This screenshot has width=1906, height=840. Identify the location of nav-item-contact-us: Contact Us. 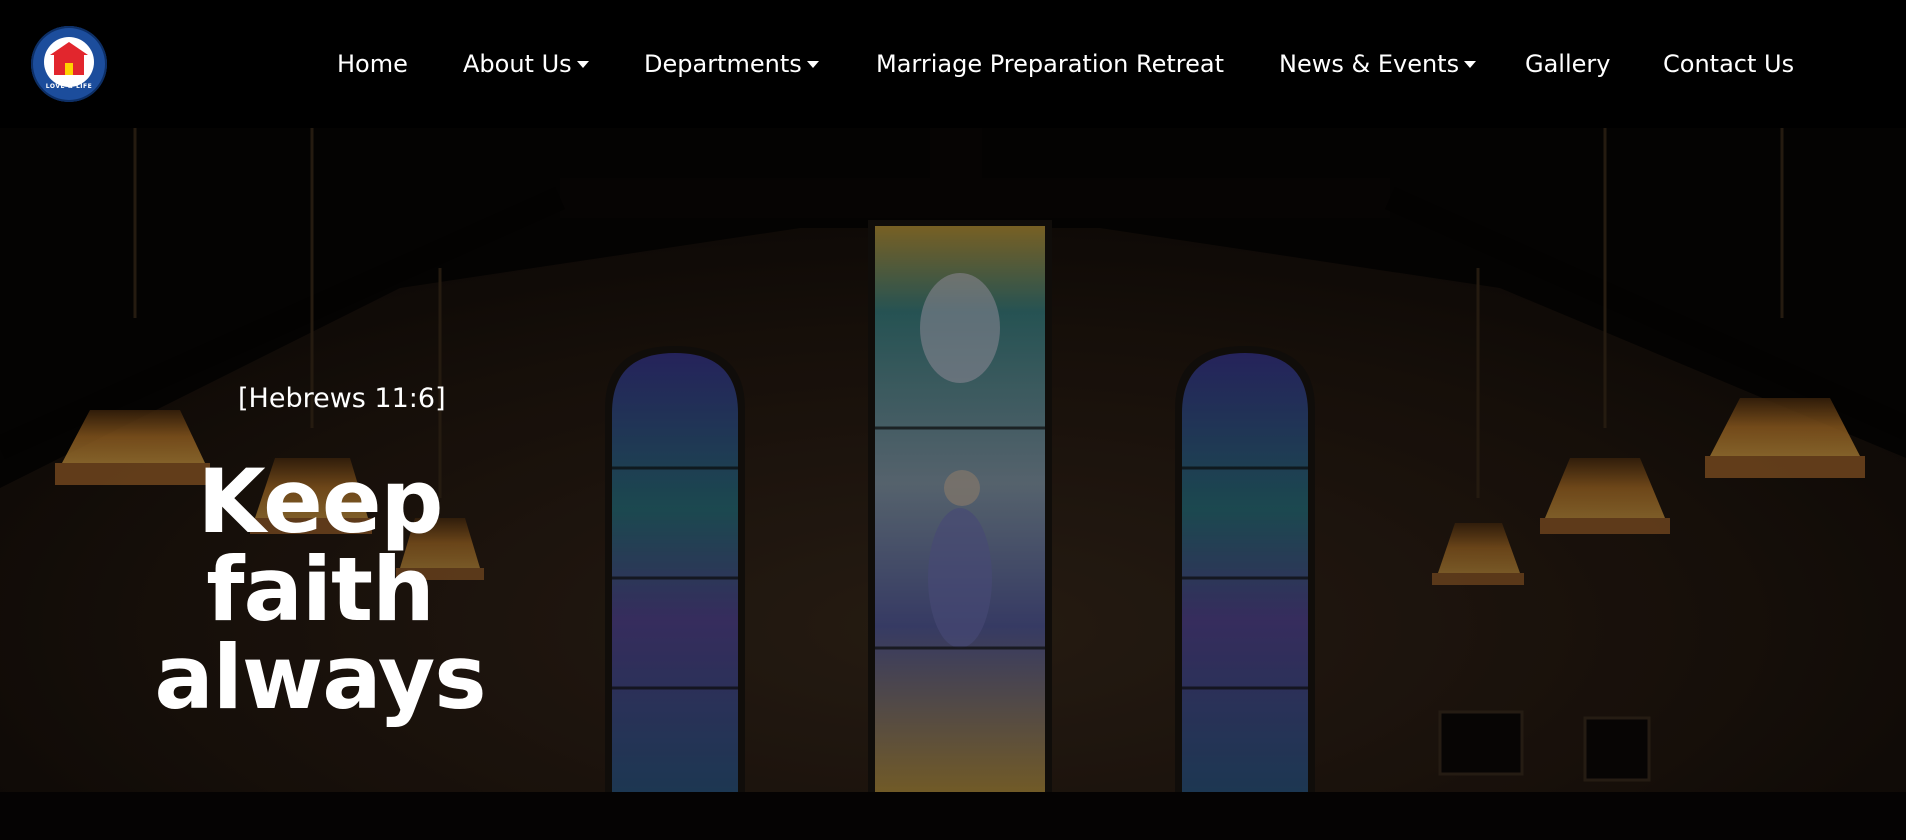
(1728, 64).